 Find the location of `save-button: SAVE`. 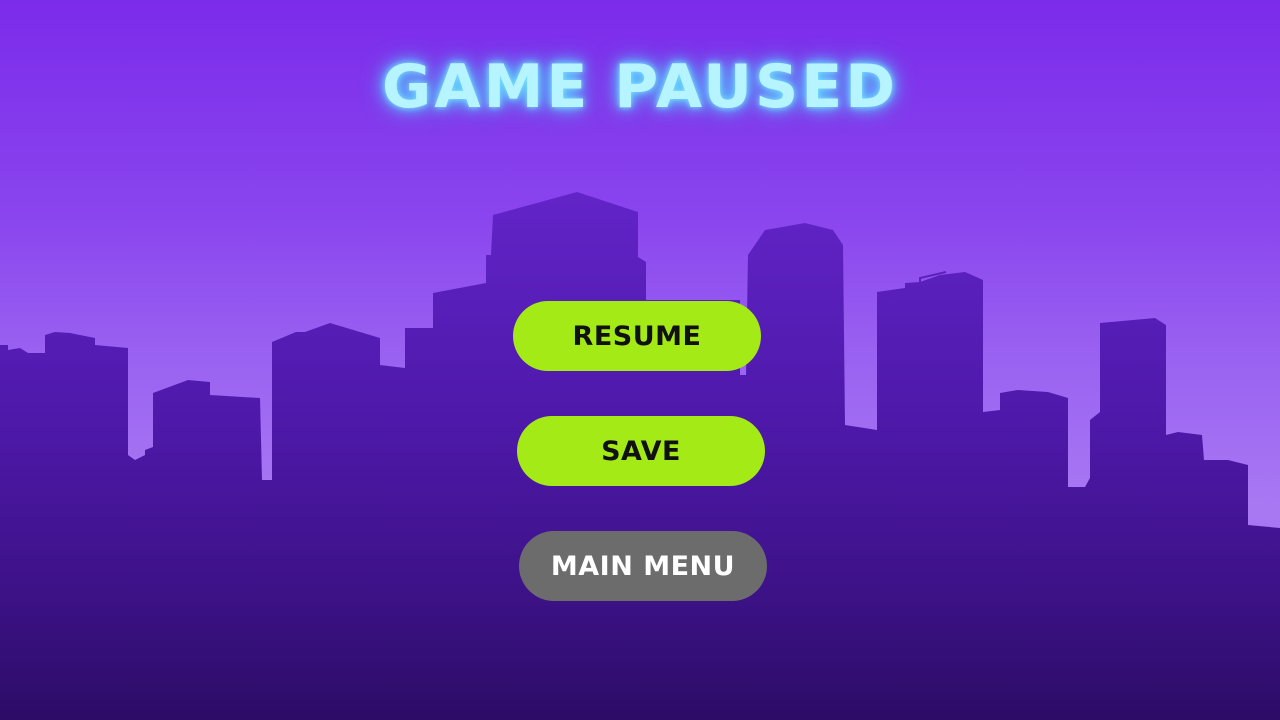

save-button: SAVE is located at coordinates (641, 451).